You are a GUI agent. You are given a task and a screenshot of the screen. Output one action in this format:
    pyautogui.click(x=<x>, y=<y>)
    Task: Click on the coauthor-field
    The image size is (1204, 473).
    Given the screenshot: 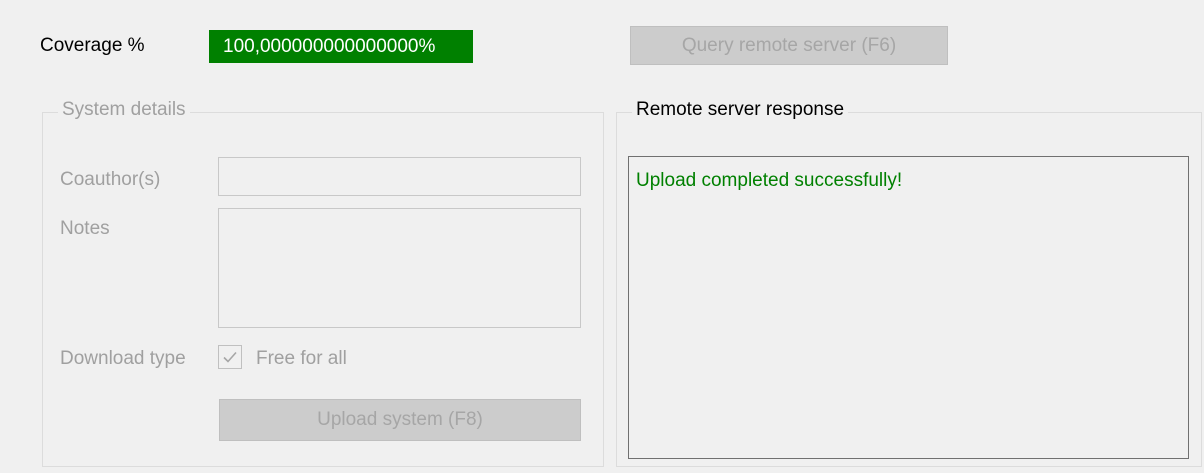 What is the action you would take?
    pyautogui.click(x=399, y=176)
    